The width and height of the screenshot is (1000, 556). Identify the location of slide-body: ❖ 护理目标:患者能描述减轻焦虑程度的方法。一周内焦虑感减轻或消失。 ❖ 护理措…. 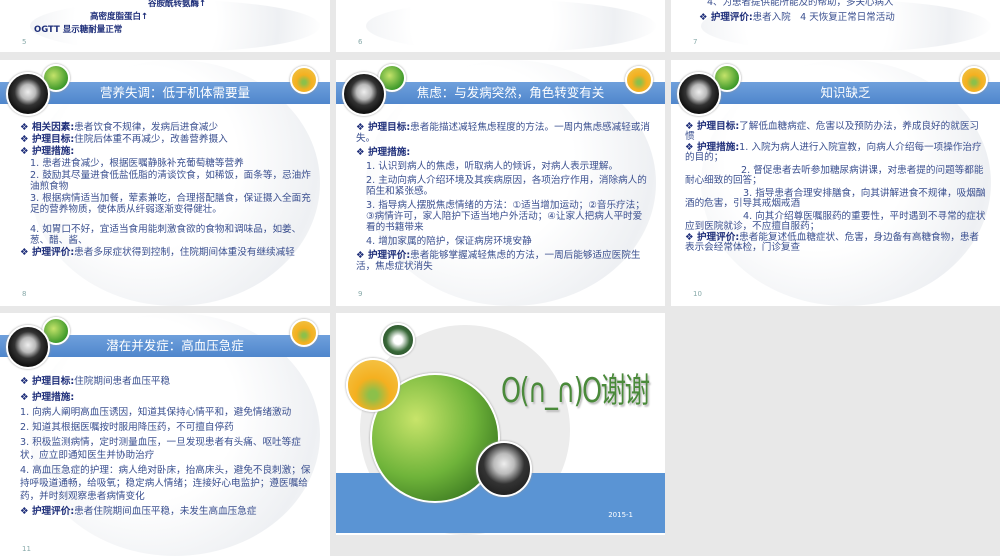
(503, 197).